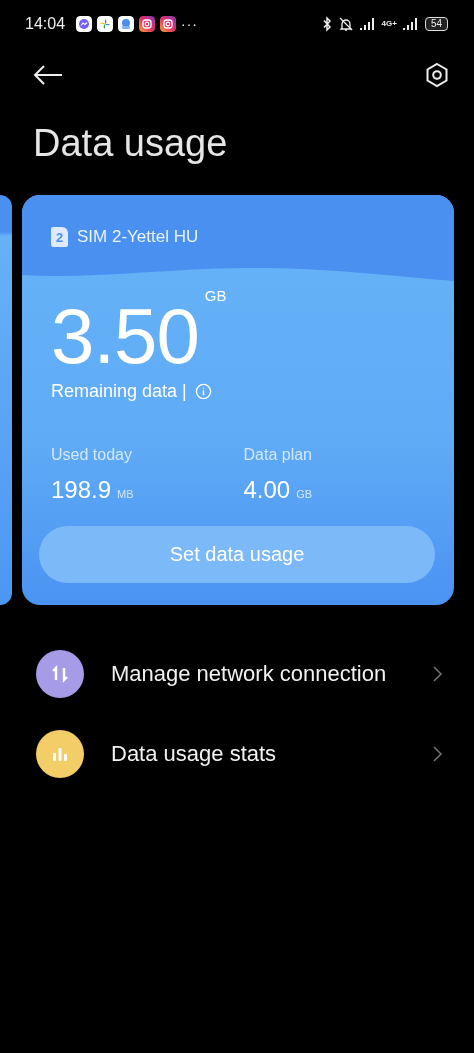  I want to click on menu-label: Data usage stats, so click(194, 754).